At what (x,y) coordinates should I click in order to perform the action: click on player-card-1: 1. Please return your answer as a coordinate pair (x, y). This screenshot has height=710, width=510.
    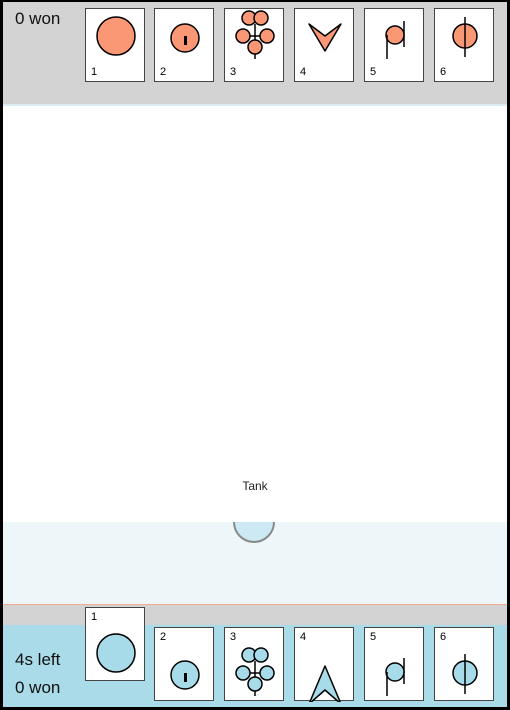
    Looking at the image, I should click on (115, 644).